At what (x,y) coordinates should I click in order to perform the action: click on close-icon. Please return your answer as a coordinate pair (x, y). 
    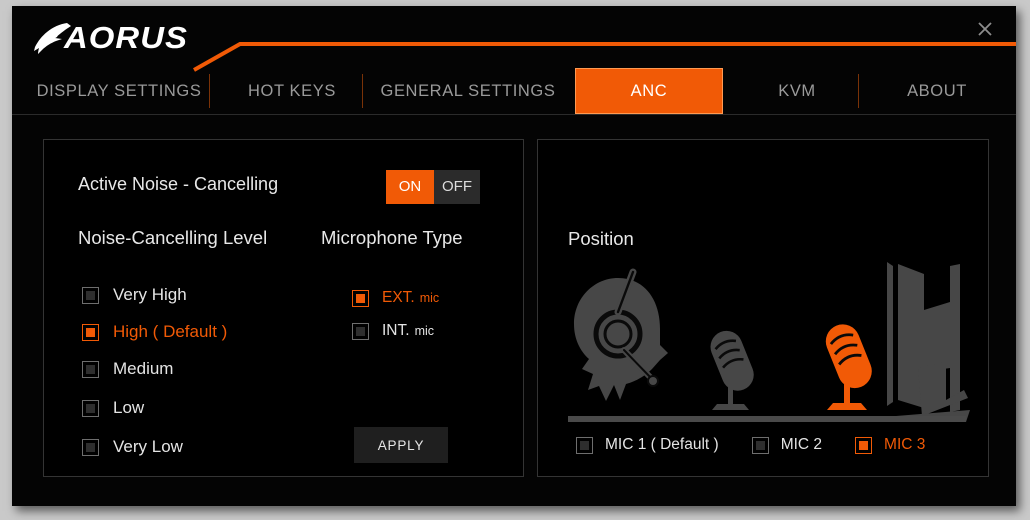
    Looking at the image, I should click on (985, 29).